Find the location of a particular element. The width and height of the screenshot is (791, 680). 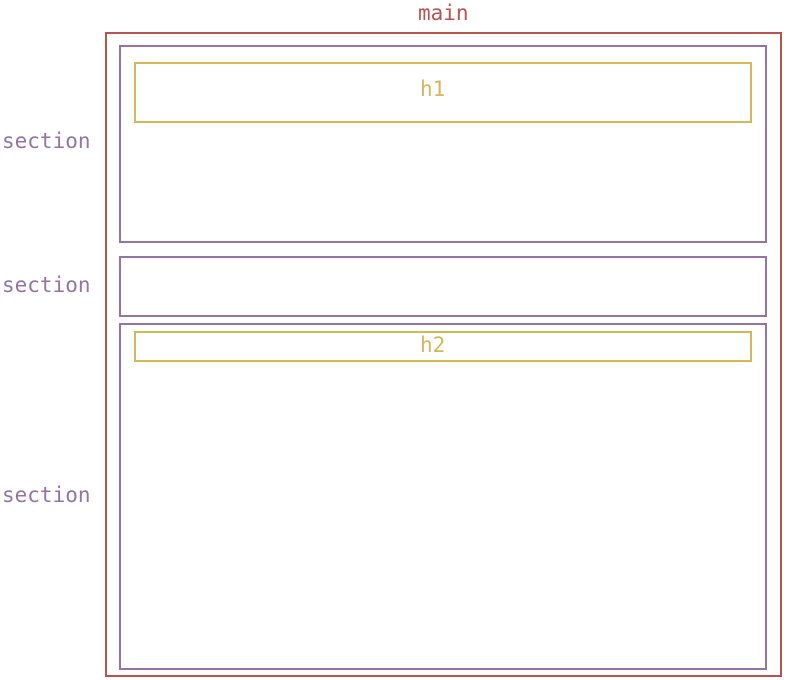

features-section-label: section is located at coordinates (46, 285).